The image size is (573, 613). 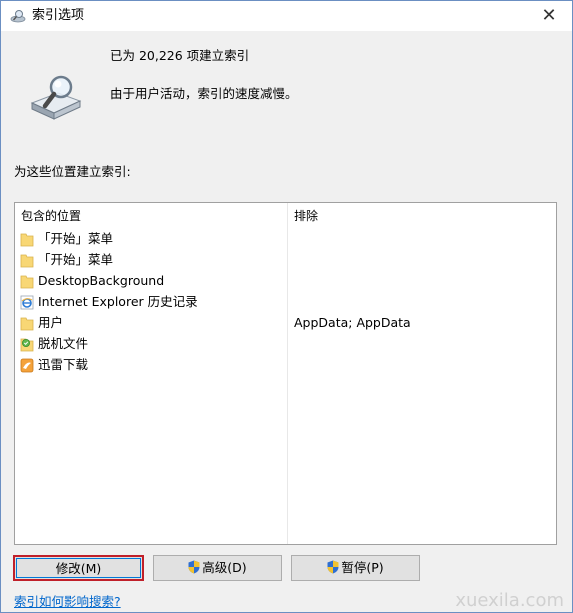 I want to click on pause-button: 暂停(P), so click(x=355, y=568).